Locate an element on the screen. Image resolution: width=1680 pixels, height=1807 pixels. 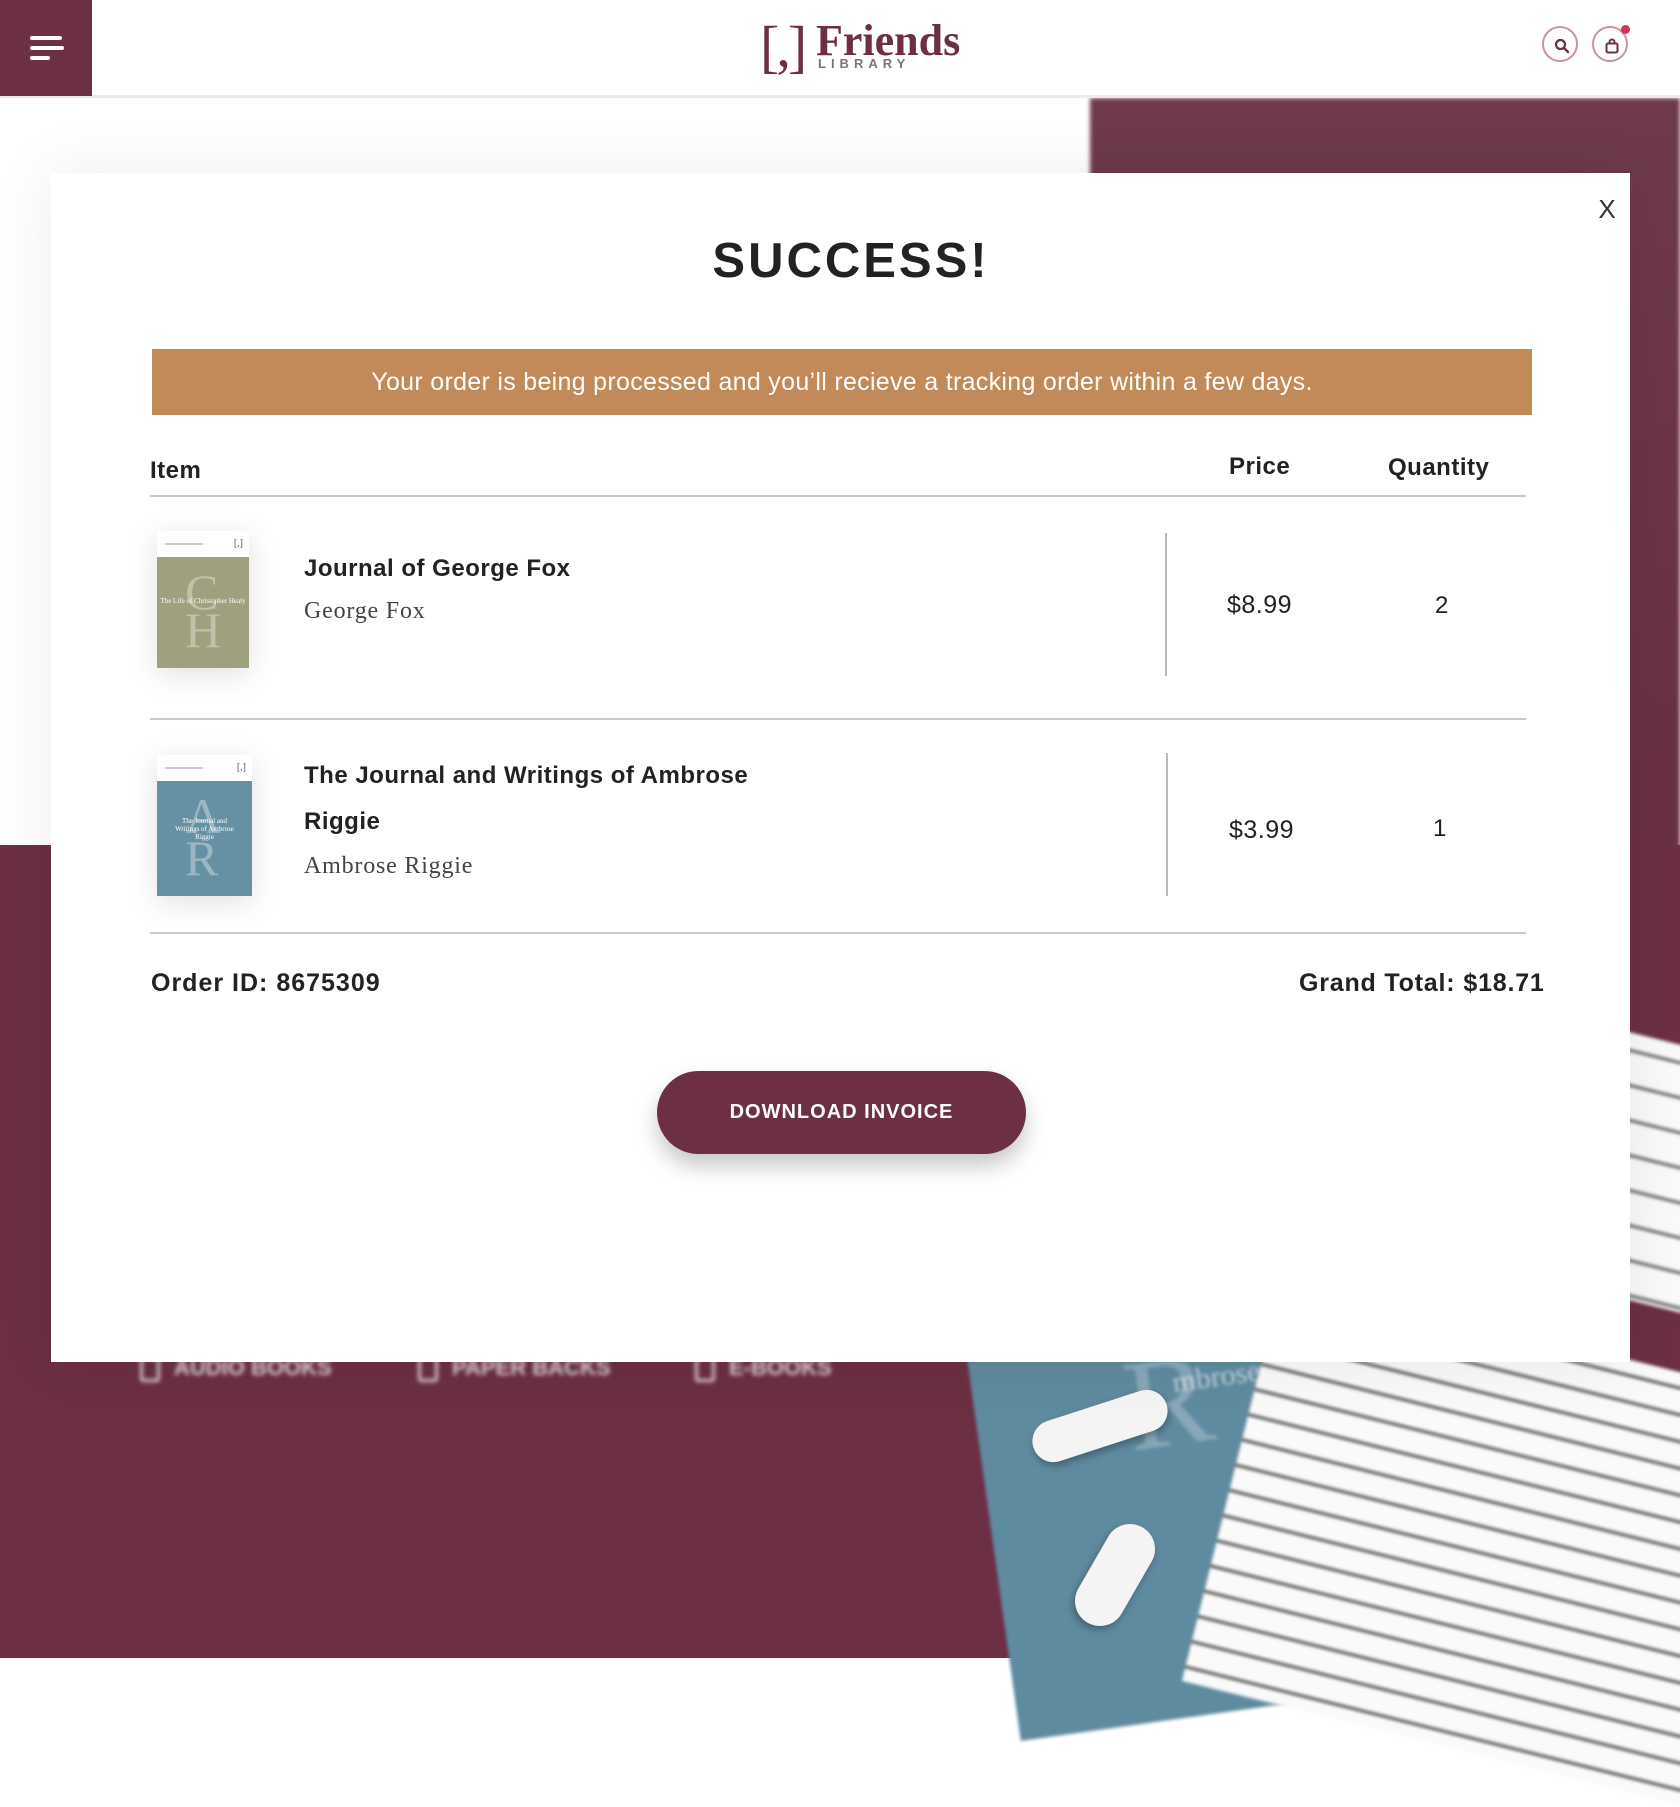
column-header-item: Item is located at coordinates (176, 470).